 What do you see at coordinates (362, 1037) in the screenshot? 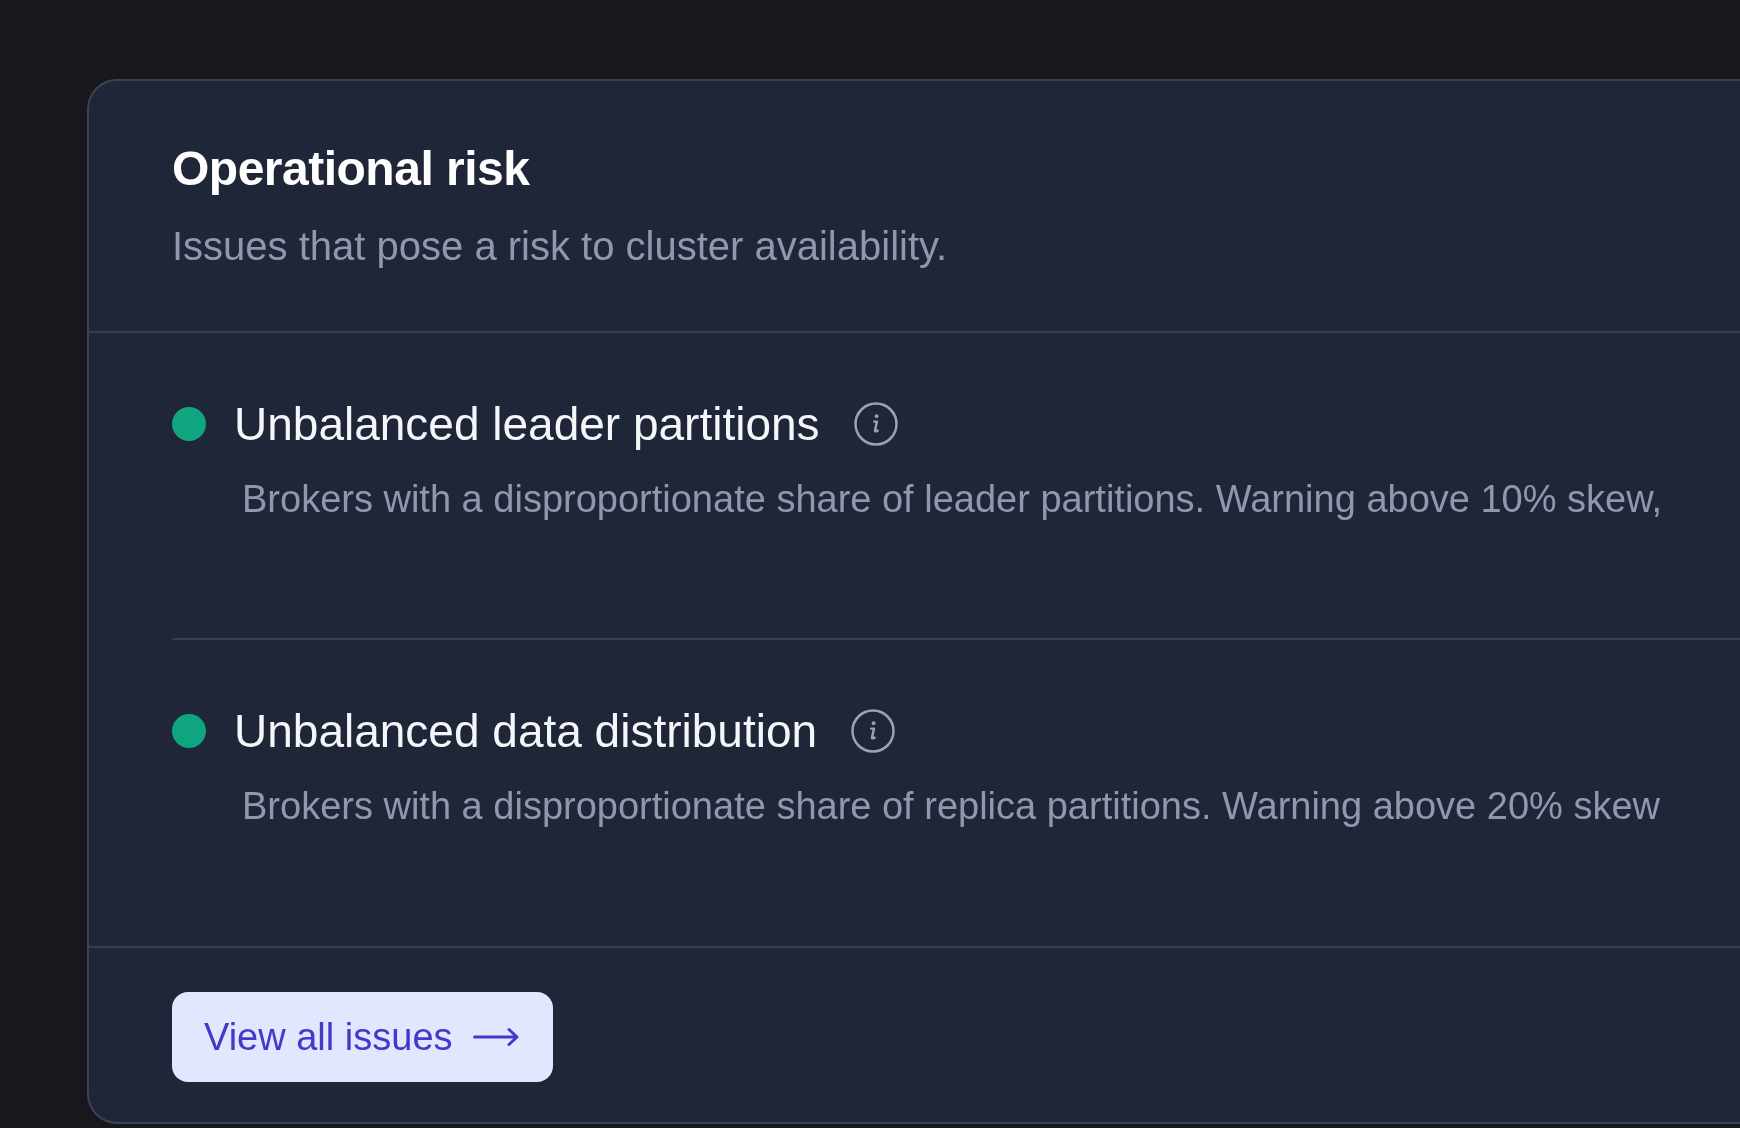
I see `view-all-issues-button: View all issues` at bounding box center [362, 1037].